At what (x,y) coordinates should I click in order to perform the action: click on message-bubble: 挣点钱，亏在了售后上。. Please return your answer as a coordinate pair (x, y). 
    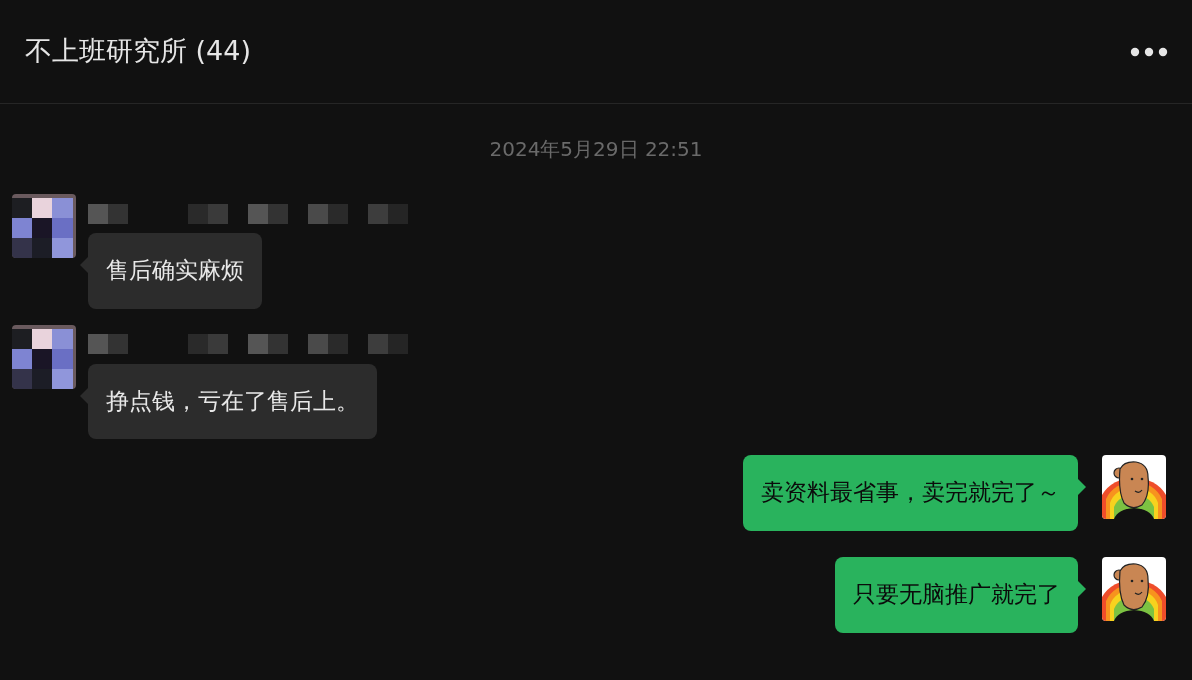
    Looking at the image, I should click on (232, 401).